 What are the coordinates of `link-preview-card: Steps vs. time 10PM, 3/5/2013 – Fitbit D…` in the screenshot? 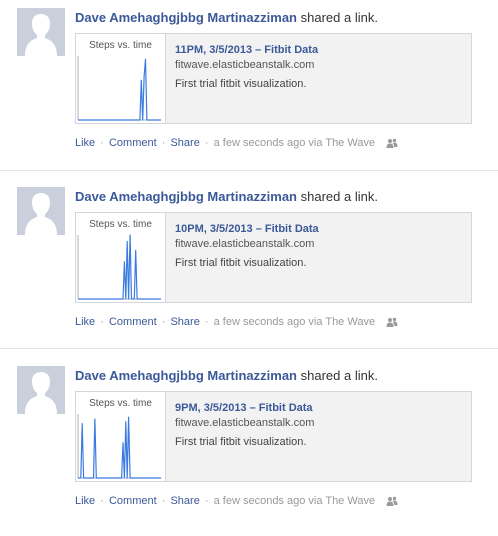 It's located at (273, 257).